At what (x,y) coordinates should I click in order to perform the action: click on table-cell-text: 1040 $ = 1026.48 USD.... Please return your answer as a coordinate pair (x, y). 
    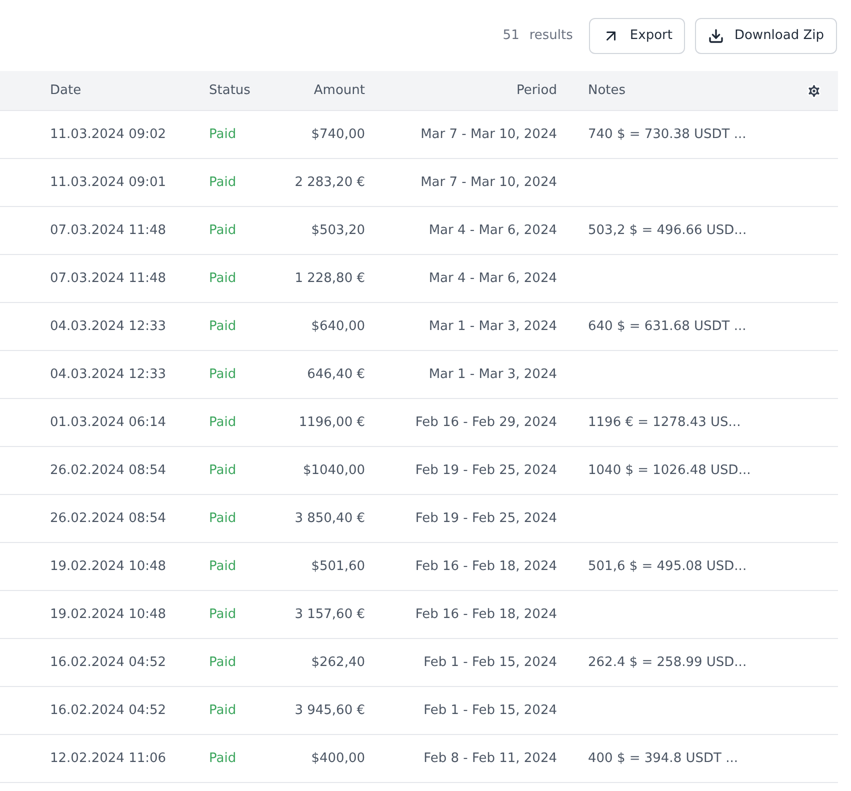
    Looking at the image, I should click on (670, 471).